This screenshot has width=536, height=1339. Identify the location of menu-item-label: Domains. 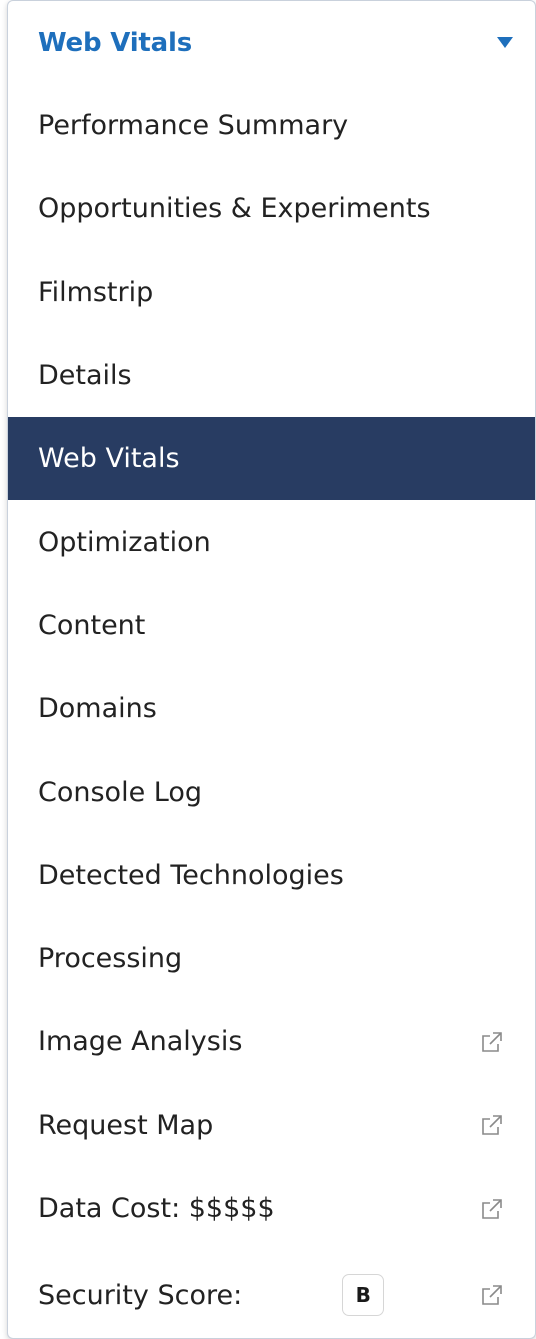
(97, 709).